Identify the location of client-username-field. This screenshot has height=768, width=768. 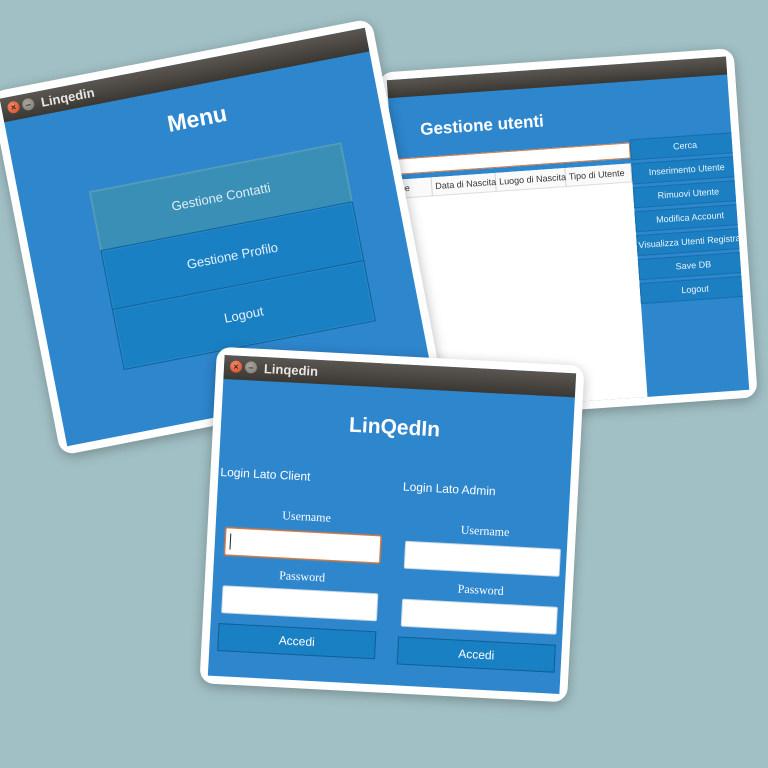
(303, 545).